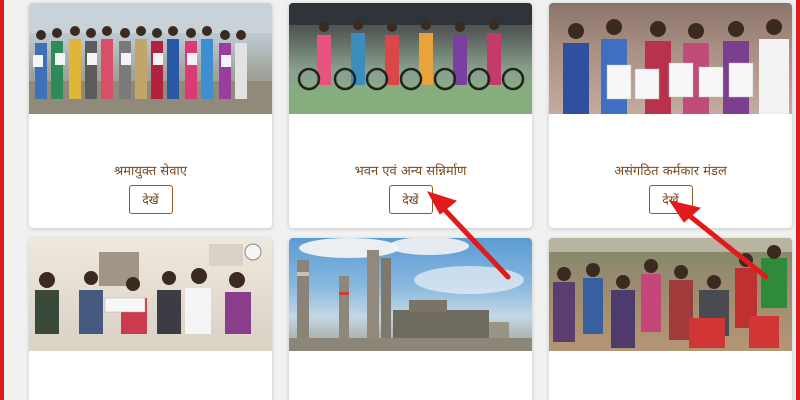 The image size is (800, 400). Describe the element at coordinates (150, 297) in the screenshot. I see `office-certificate-handover-illustration` at that location.